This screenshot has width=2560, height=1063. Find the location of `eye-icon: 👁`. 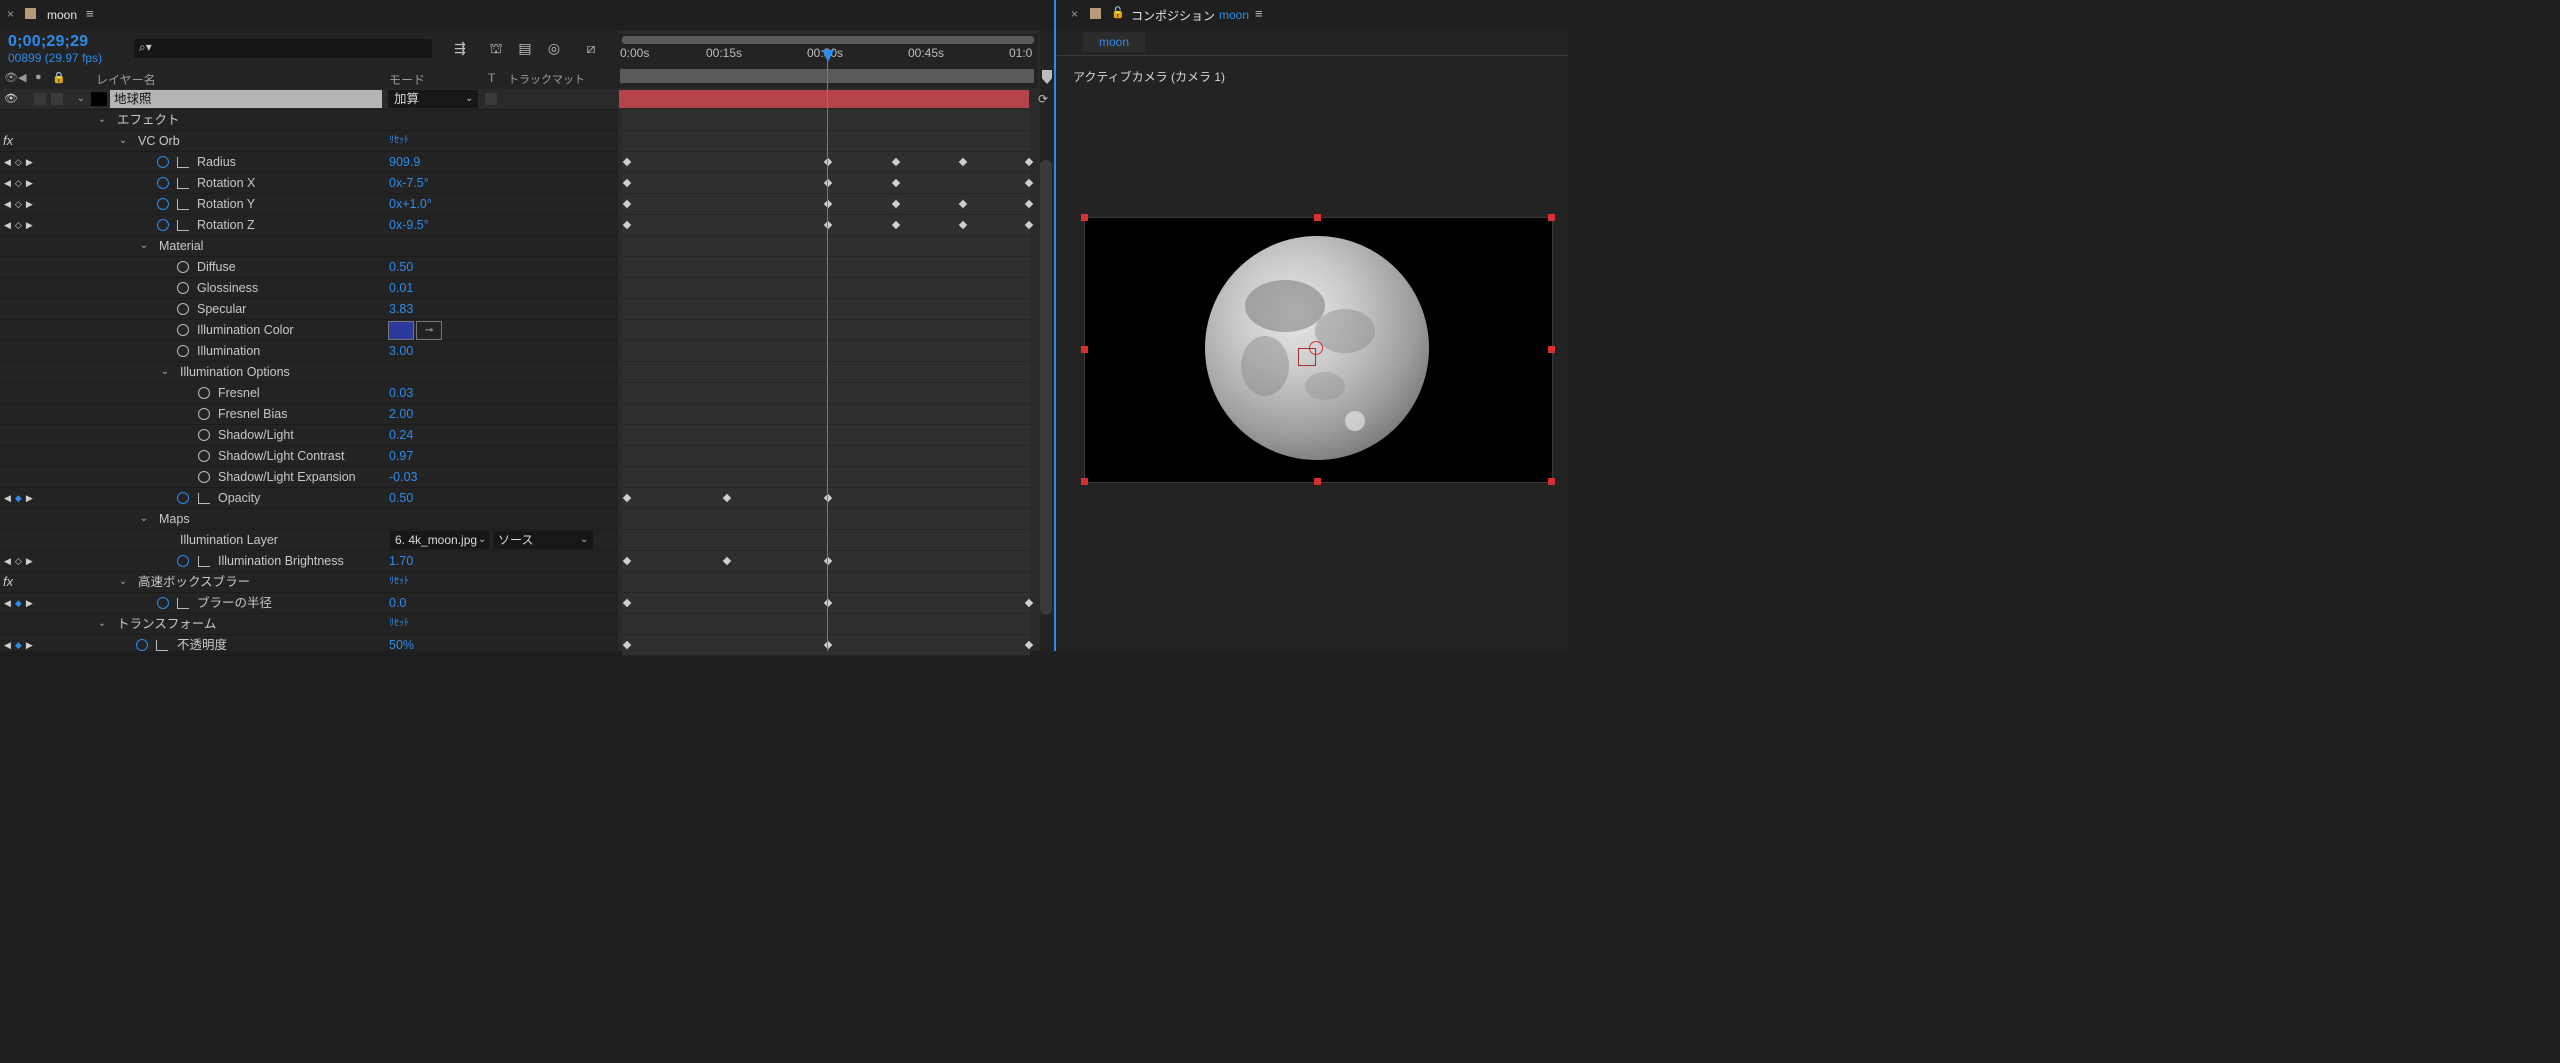

eye-icon: 👁 is located at coordinates (11, 77).